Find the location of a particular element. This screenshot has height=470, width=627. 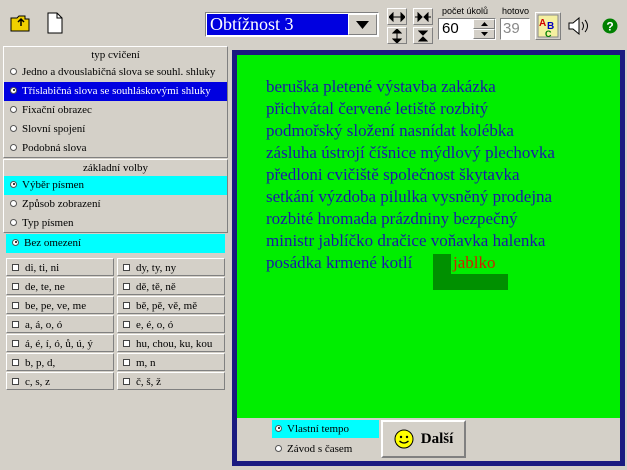

word-line: beruška pletené výstavba zakázka is located at coordinates (381, 86).